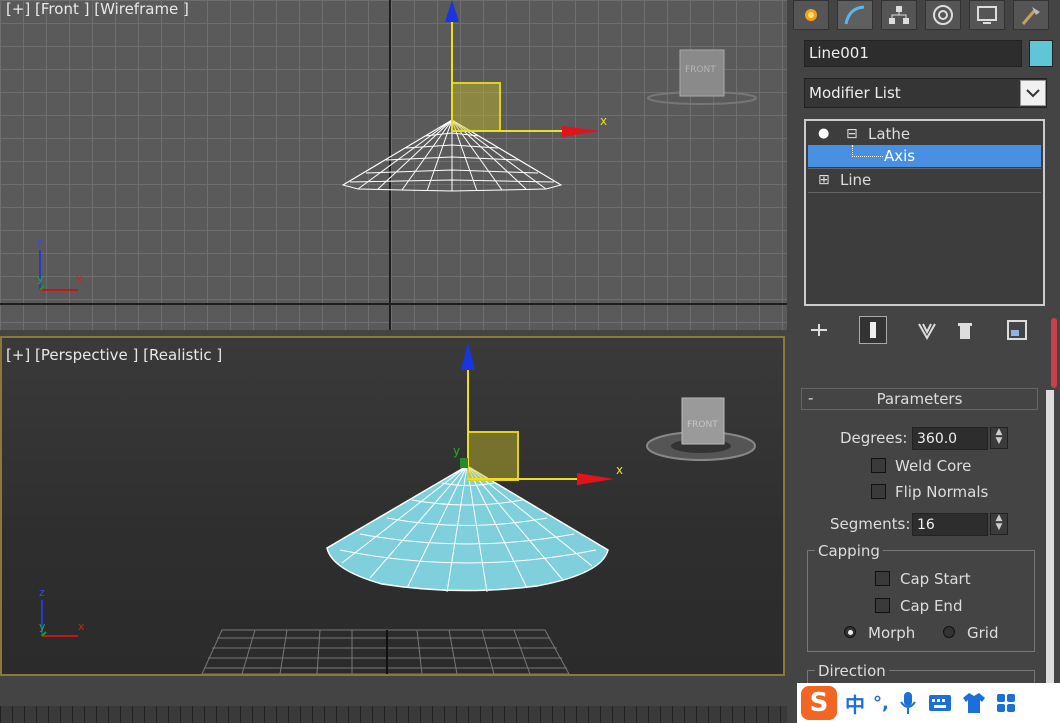 This screenshot has width=1060, height=723. I want to click on weld-core-checkbox, so click(878, 465).